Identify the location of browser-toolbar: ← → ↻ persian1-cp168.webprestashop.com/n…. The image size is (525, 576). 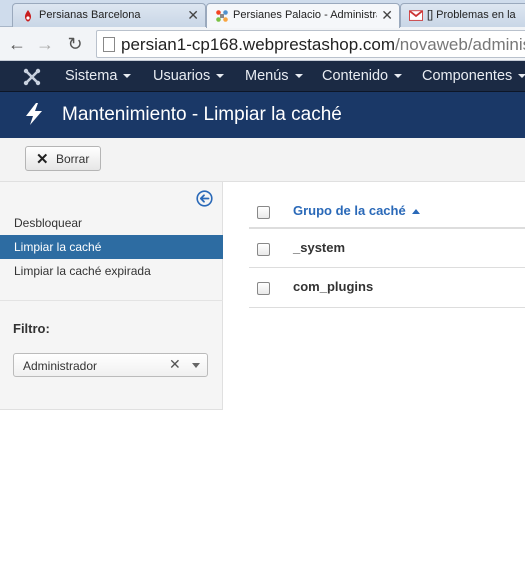
(262, 44).